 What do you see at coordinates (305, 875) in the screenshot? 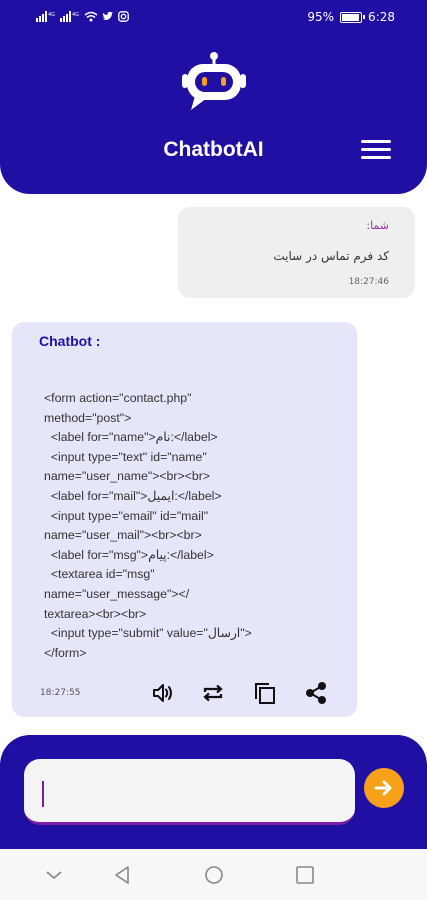
I see `recents-square-icon` at bounding box center [305, 875].